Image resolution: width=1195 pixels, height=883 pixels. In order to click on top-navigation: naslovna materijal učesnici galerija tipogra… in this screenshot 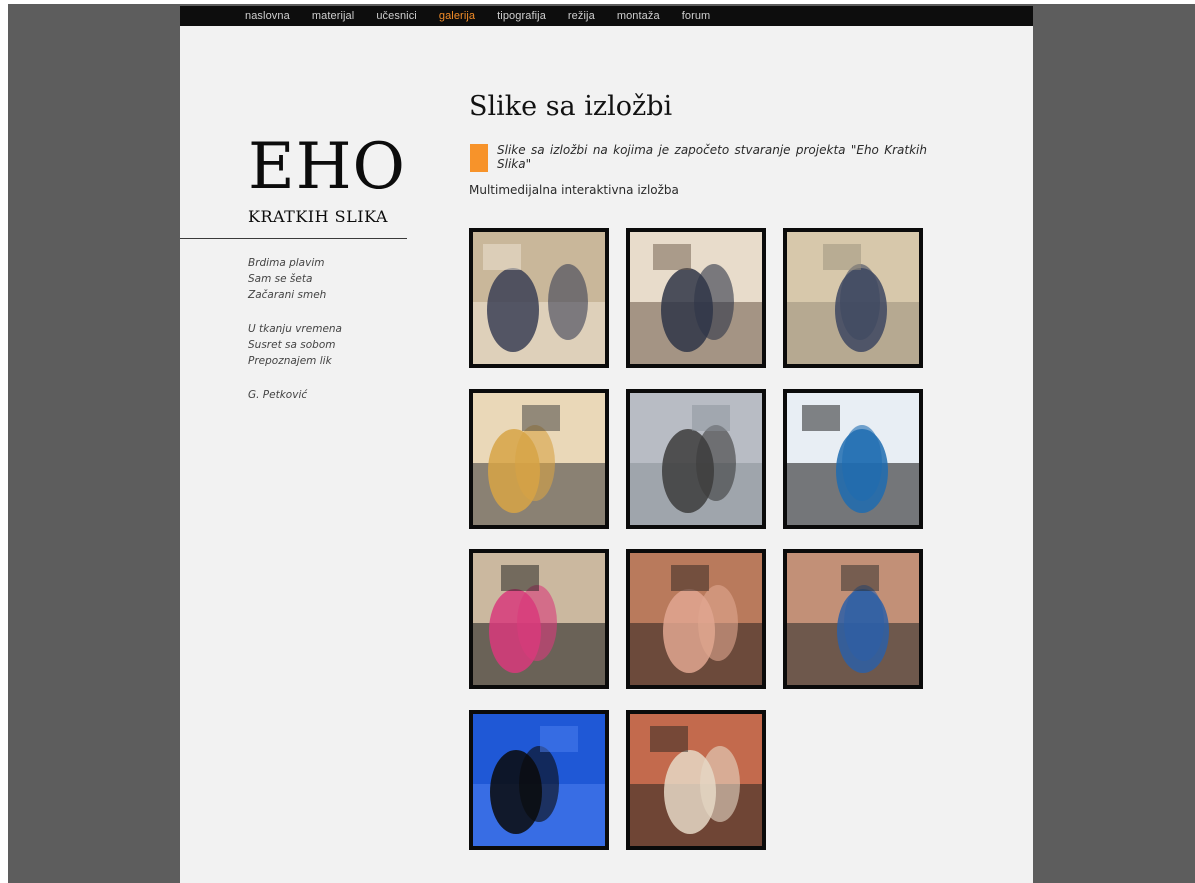, I will do `click(606, 16)`.